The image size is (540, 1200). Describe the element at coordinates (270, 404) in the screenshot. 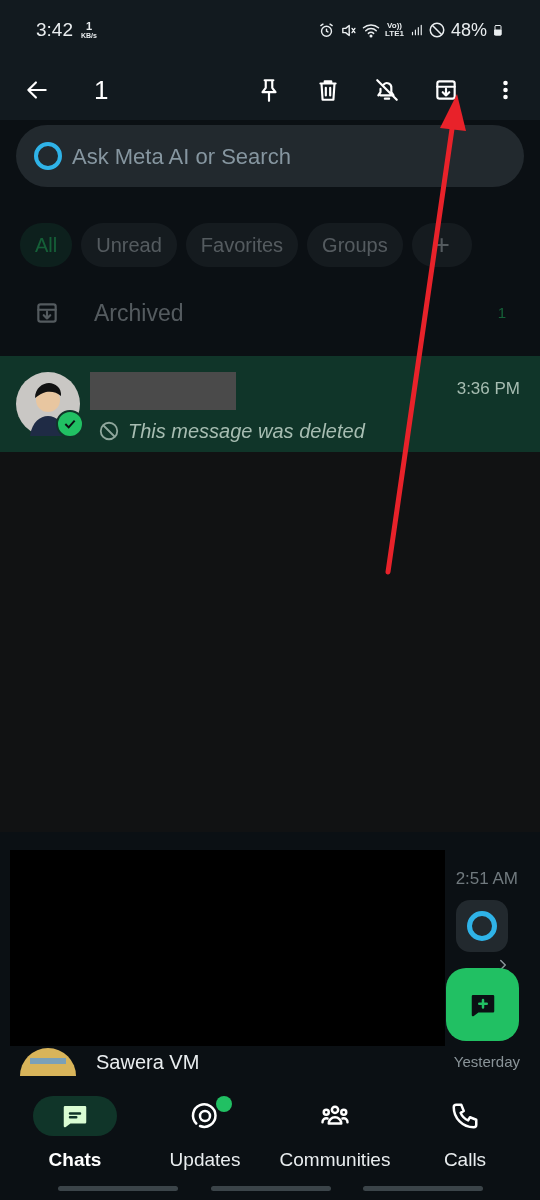

I see `chat-row: This message was deleted 3:36 PM` at that location.